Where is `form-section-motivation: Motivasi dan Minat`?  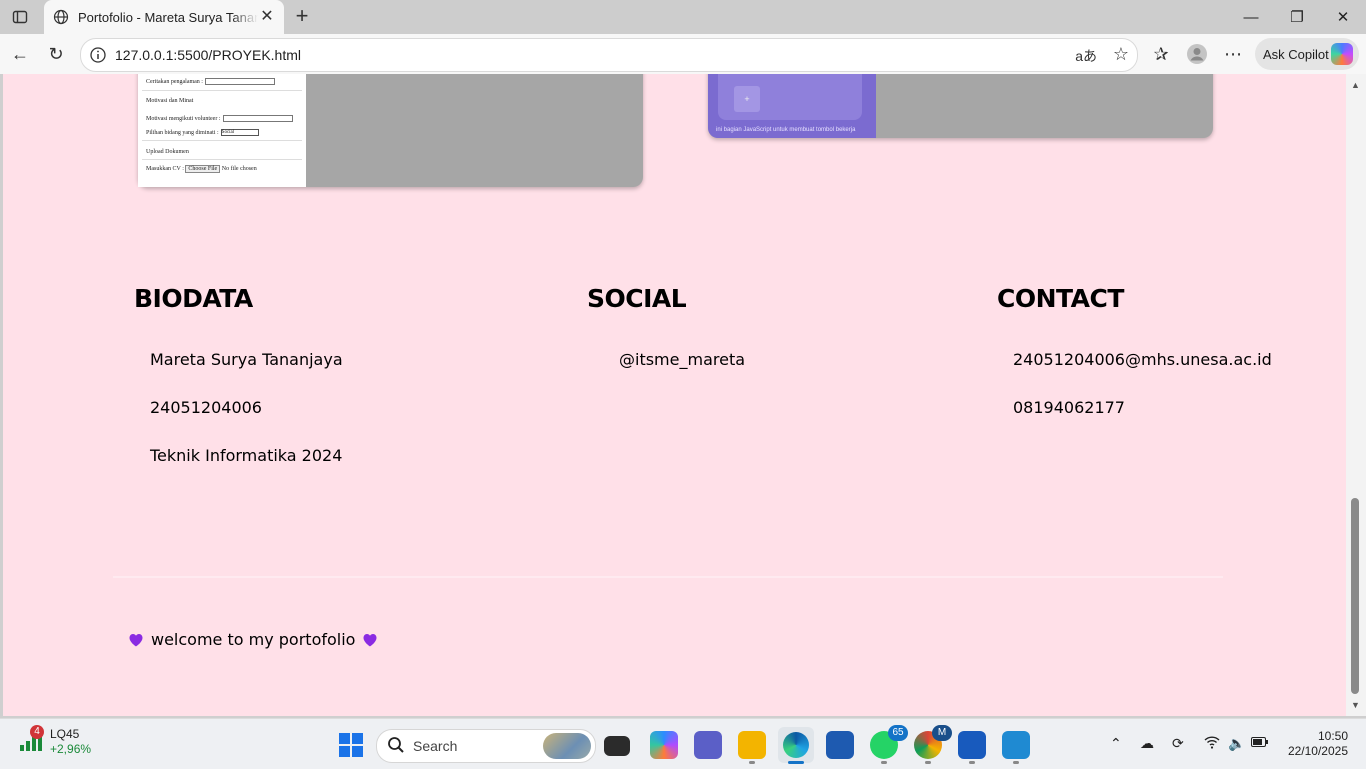 form-section-motivation: Motivasi dan Minat is located at coordinates (170, 101).